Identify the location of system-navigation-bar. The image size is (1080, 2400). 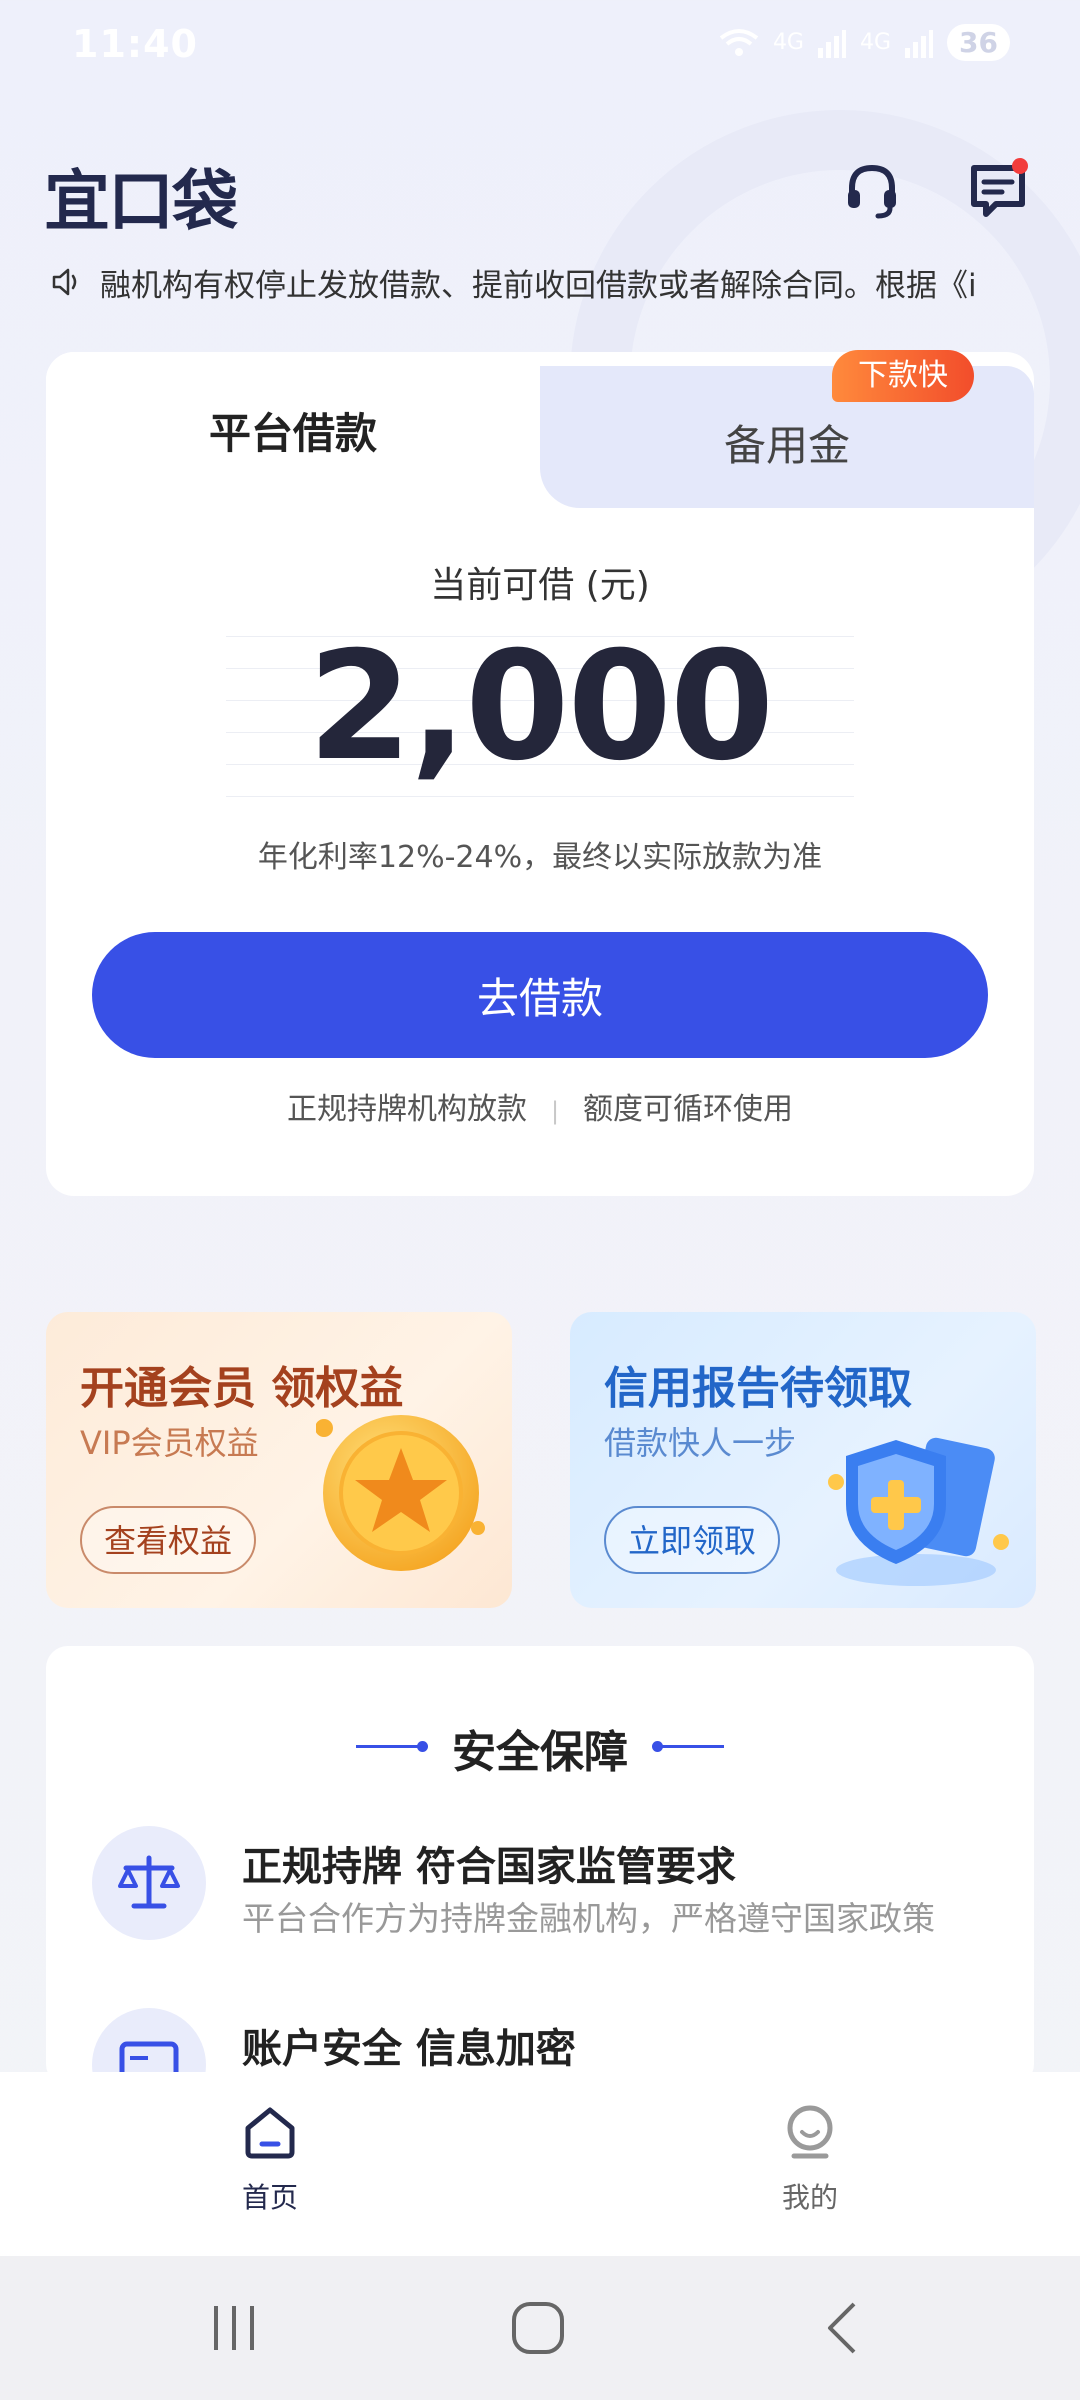
(540, 2328).